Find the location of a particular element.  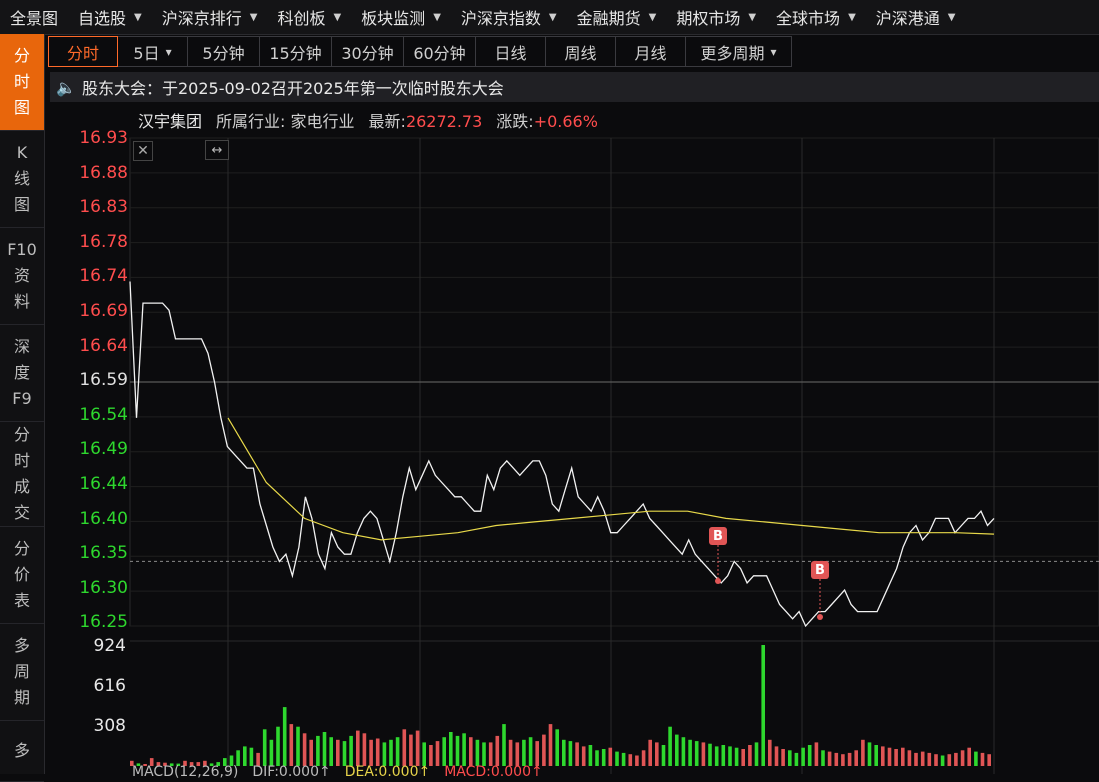

nav-item: 金融期货 ▼ is located at coordinates (617, 17).